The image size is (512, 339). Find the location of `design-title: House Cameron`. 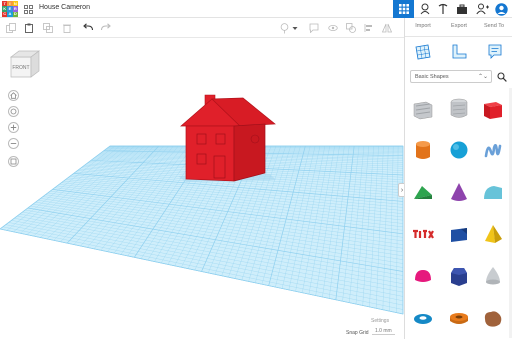

design-title: House Cameron is located at coordinates (64, 7).